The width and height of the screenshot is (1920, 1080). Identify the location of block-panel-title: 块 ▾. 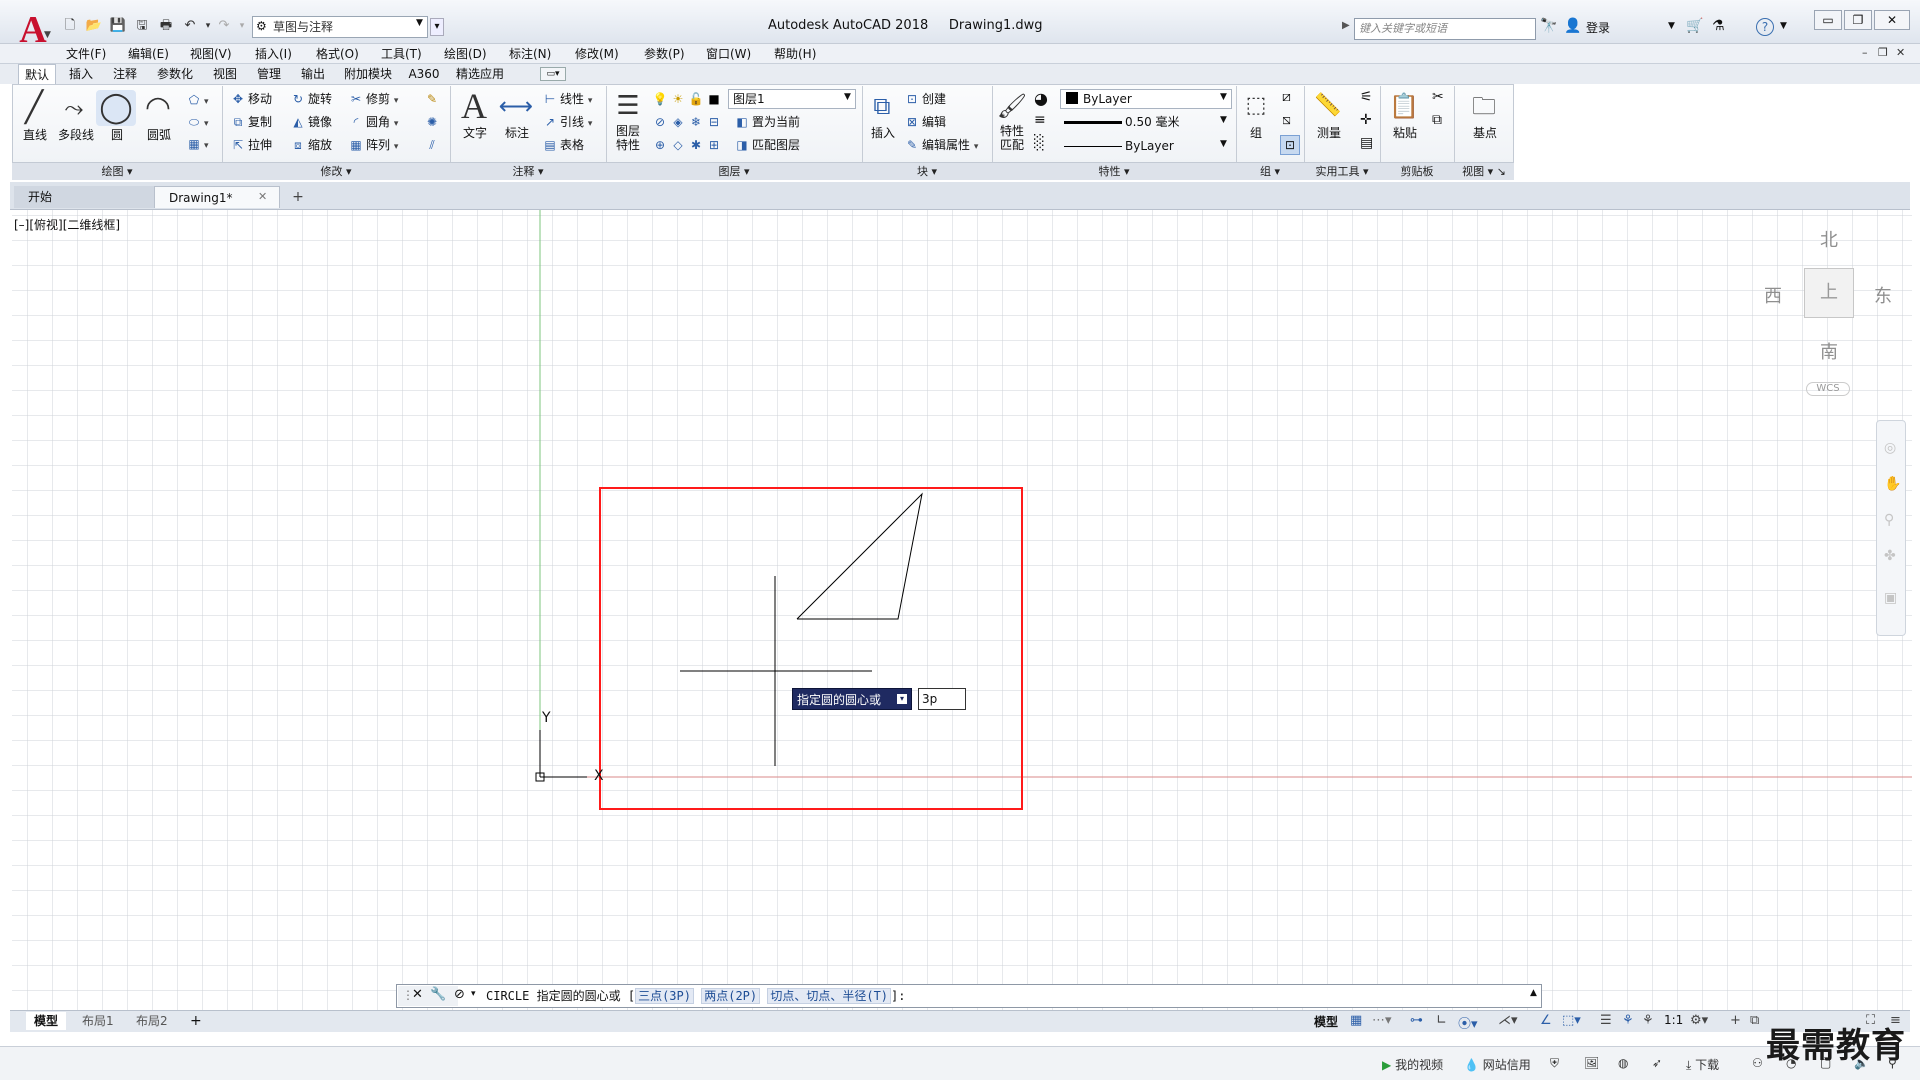
(927, 171).